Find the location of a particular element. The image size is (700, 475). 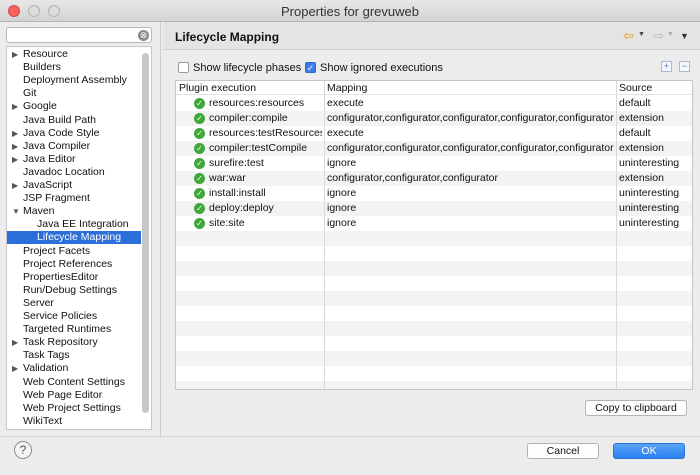

tree-item: ▶ Google is located at coordinates (74, 106).